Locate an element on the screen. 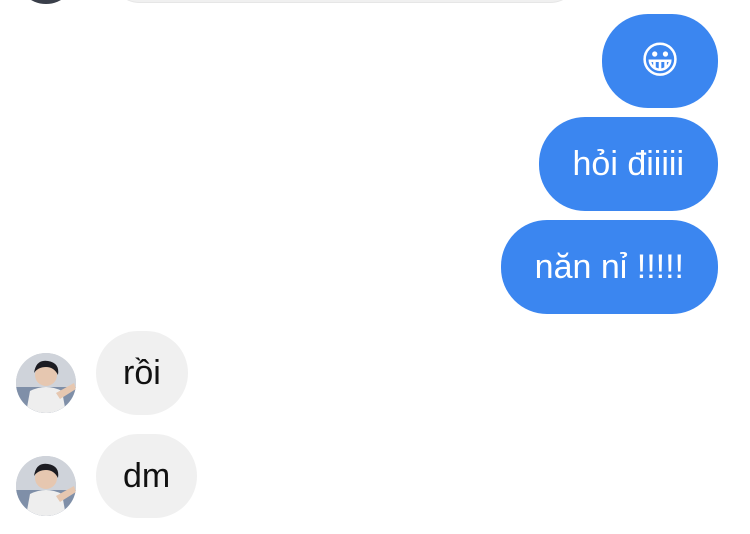 Image resolution: width=750 pixels, height=534 pixels. outgoing-message-bubble: 😀 is located at coordinates (660, 61).